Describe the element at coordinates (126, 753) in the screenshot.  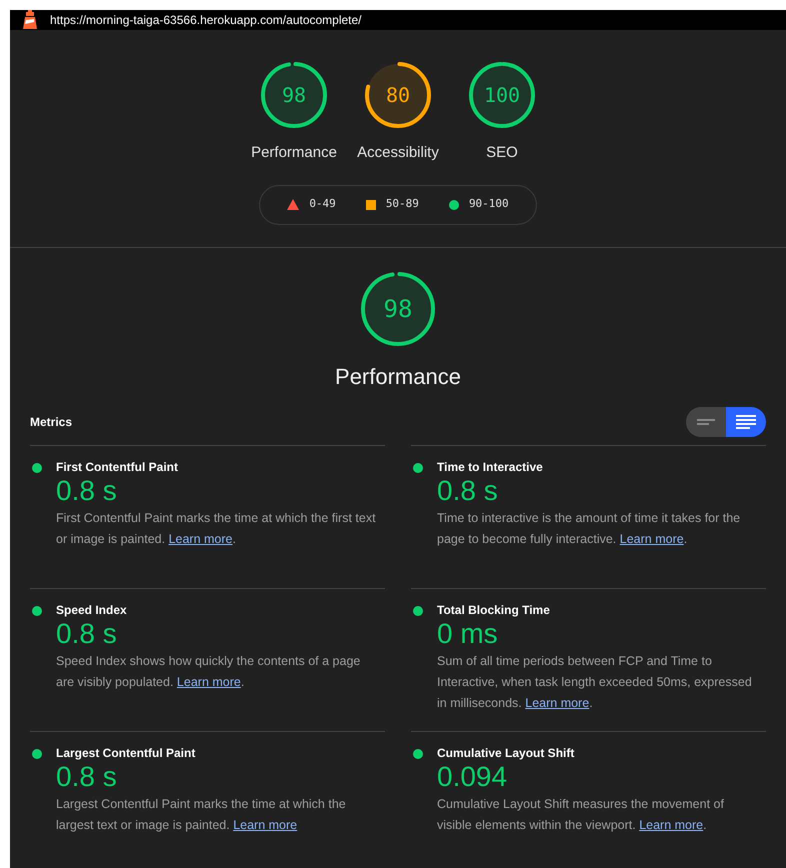
I see `metric-title: Largest Contentful Paint` at that location.